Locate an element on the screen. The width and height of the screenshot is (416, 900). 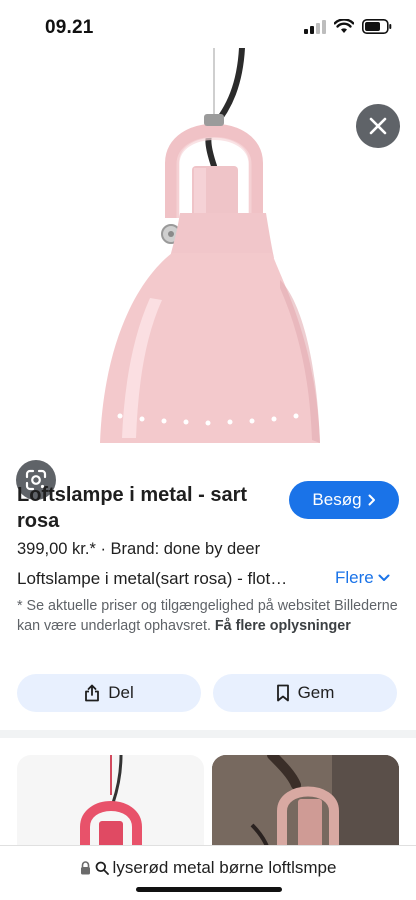
home-indicator is located at coordinates (209, 889).